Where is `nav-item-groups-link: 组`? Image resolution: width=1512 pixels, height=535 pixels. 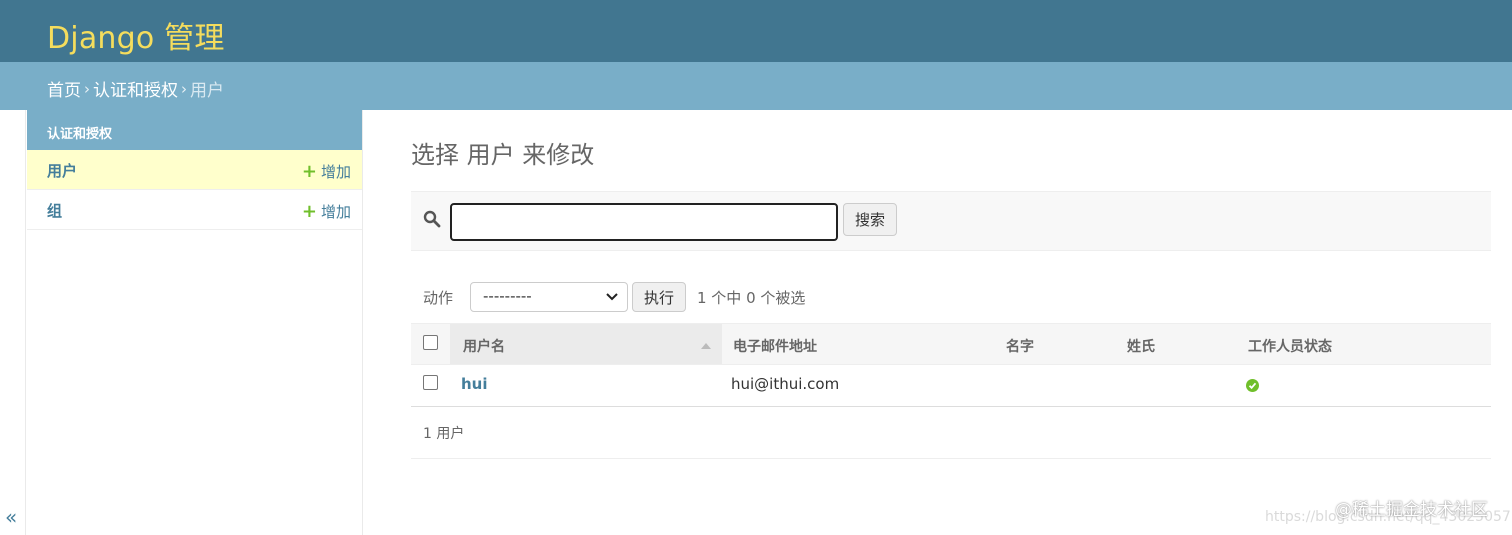 nav-item-groups-link: 组 is located at coordinates (54, 210).